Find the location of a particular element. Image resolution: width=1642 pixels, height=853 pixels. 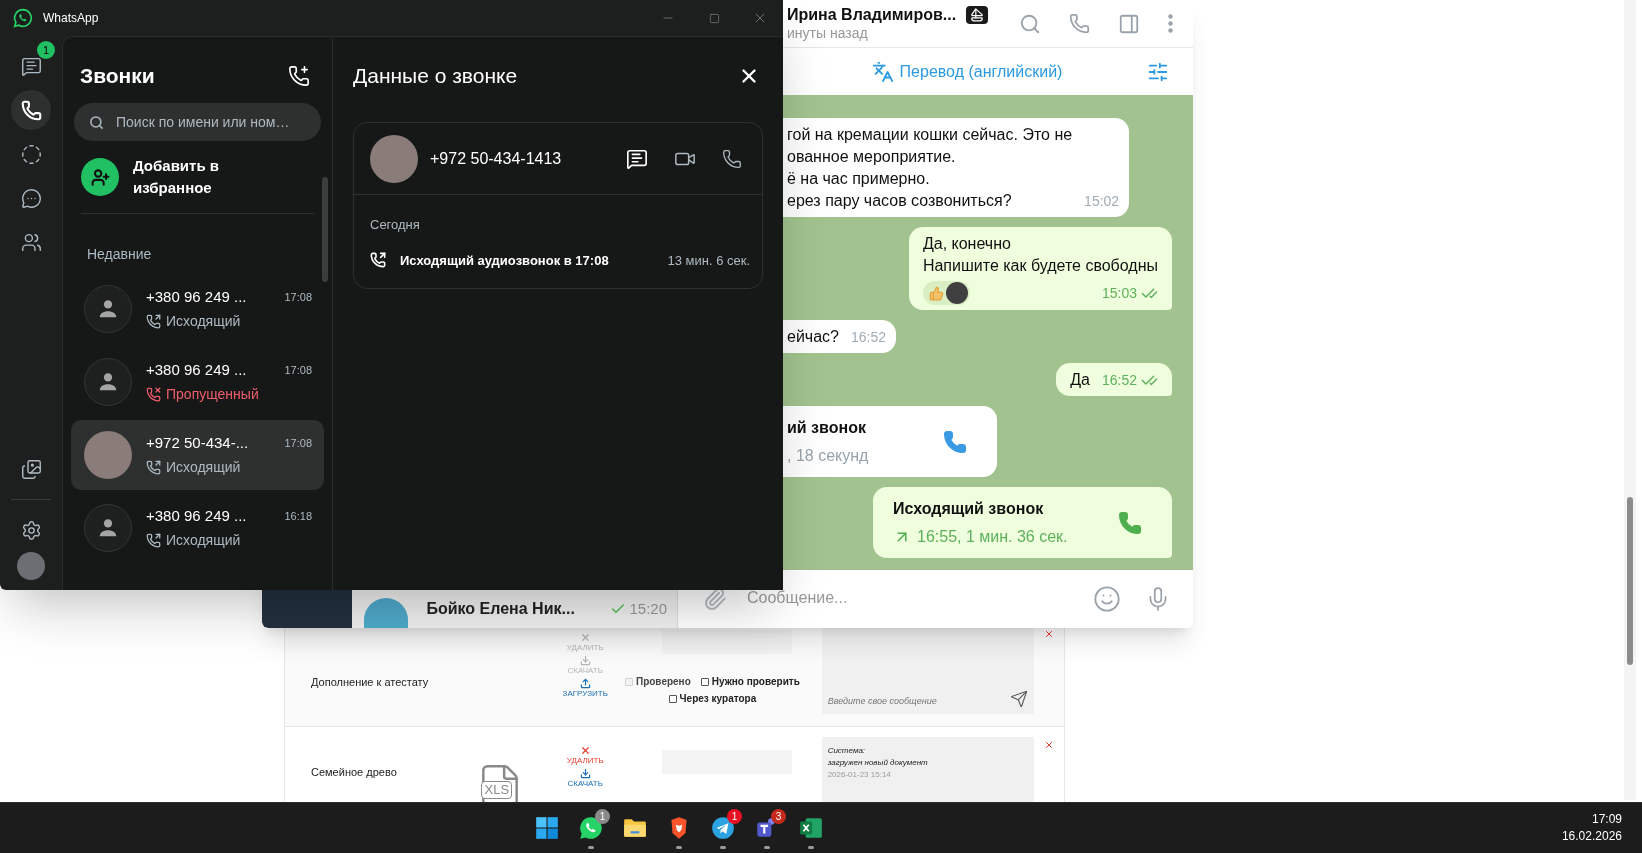

missed-call-icon is located at coordinates (153, 394).